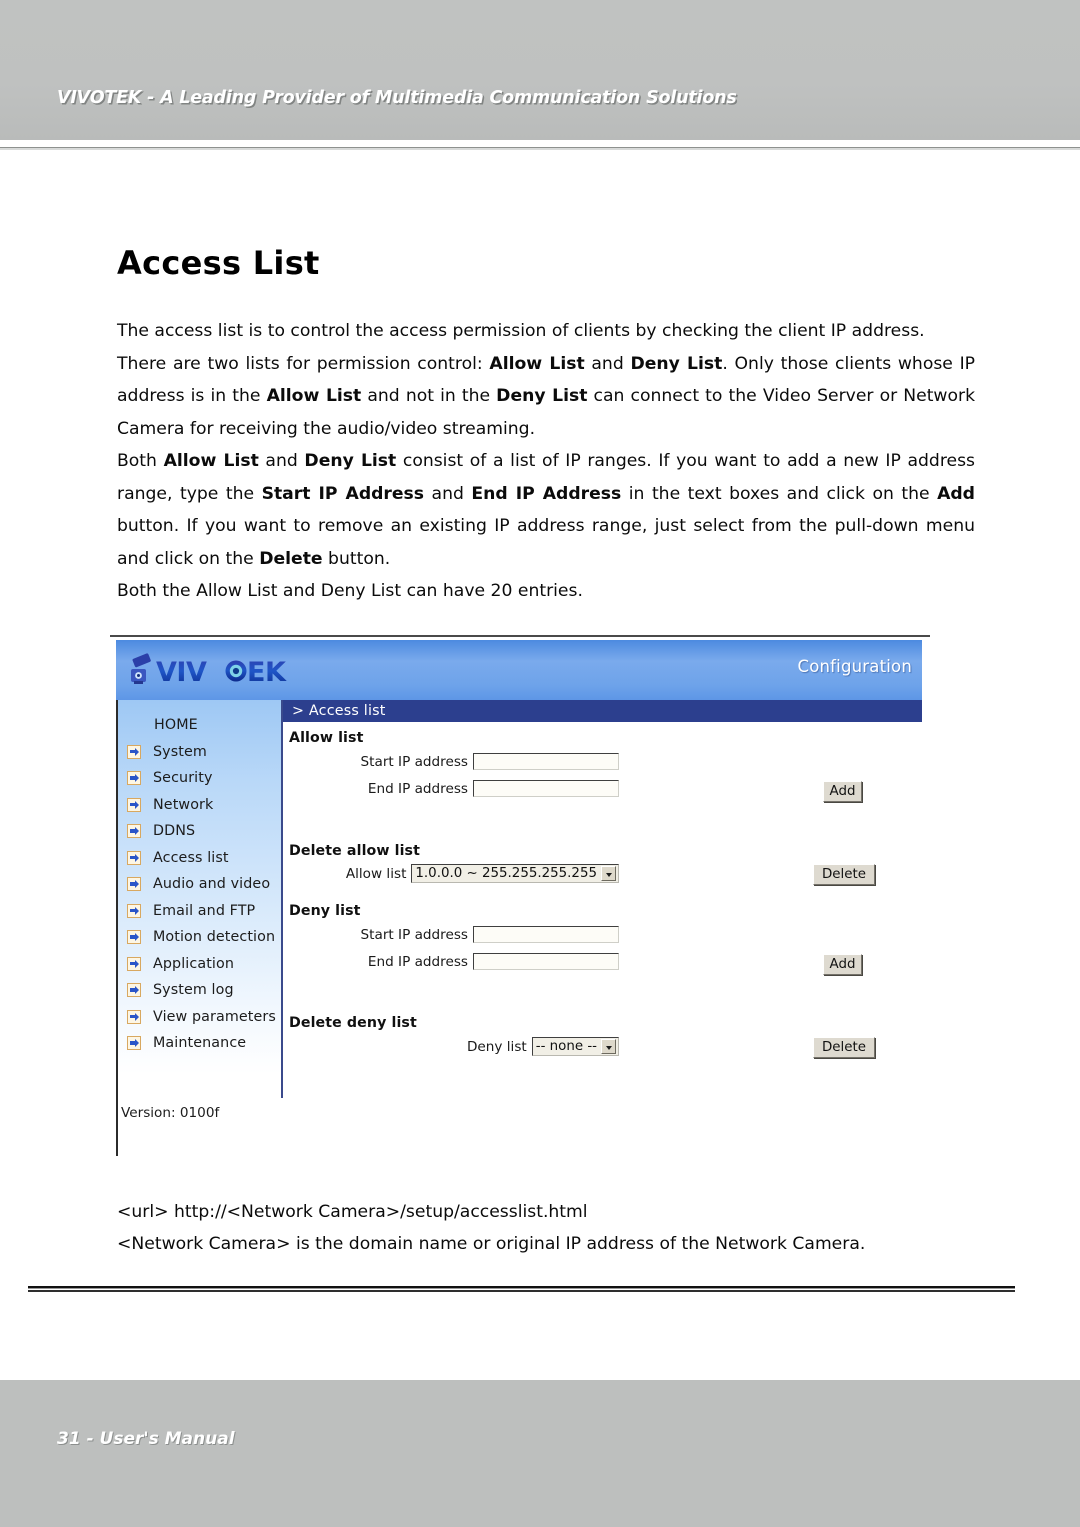 This screenshot has width=1080, height=1527. I want to click on delete-allow-list-label: Allow list, so click(376, 873).